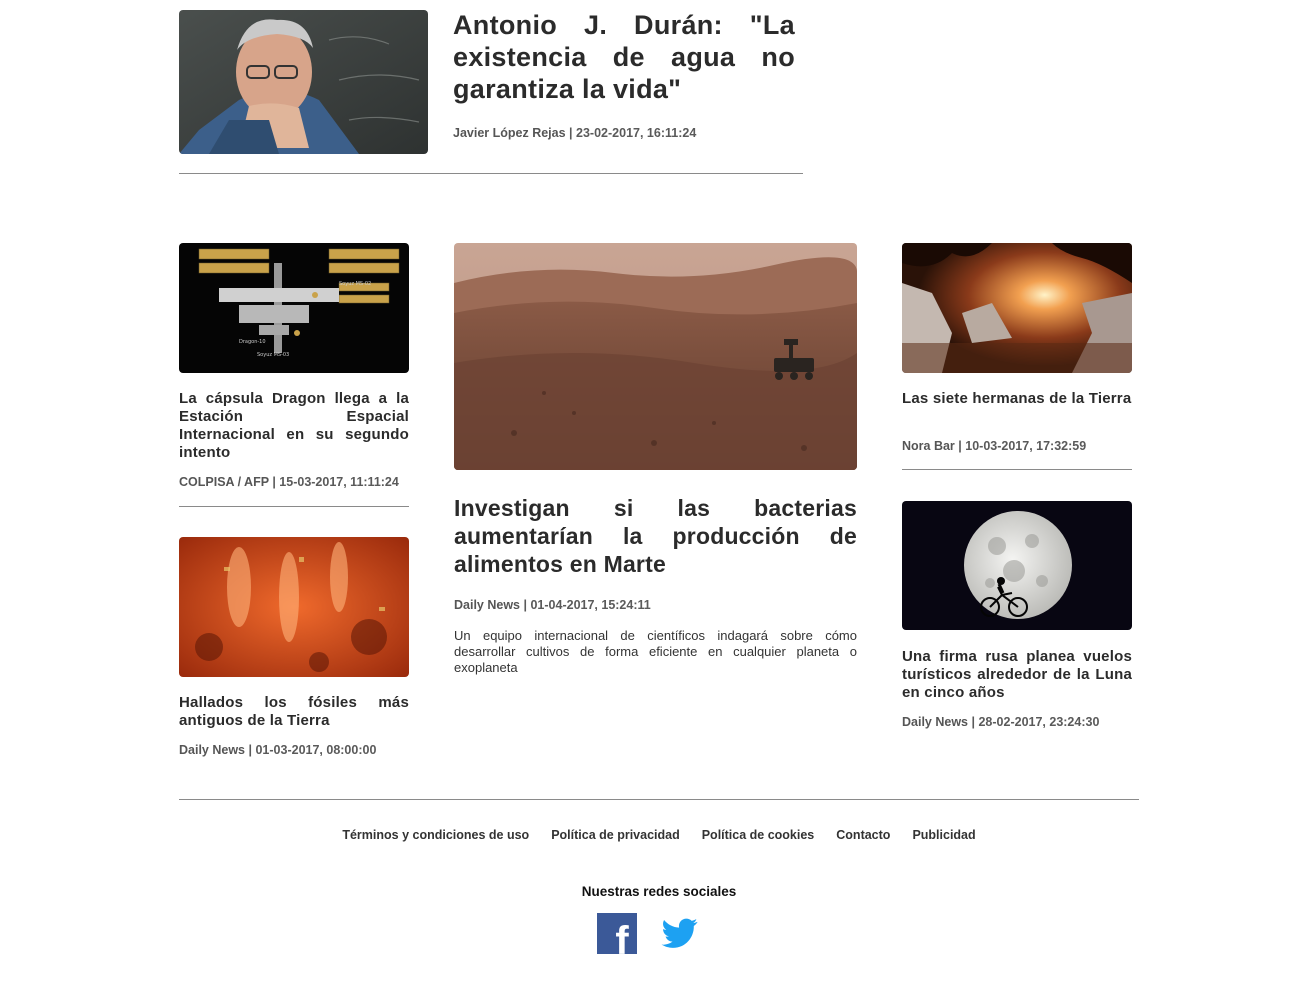 This screenshot has width=1293, height=984. What do you see at coordinates (659, 799) in the screenshot?
I see `footer-divider` at bounding box center [659, 799].